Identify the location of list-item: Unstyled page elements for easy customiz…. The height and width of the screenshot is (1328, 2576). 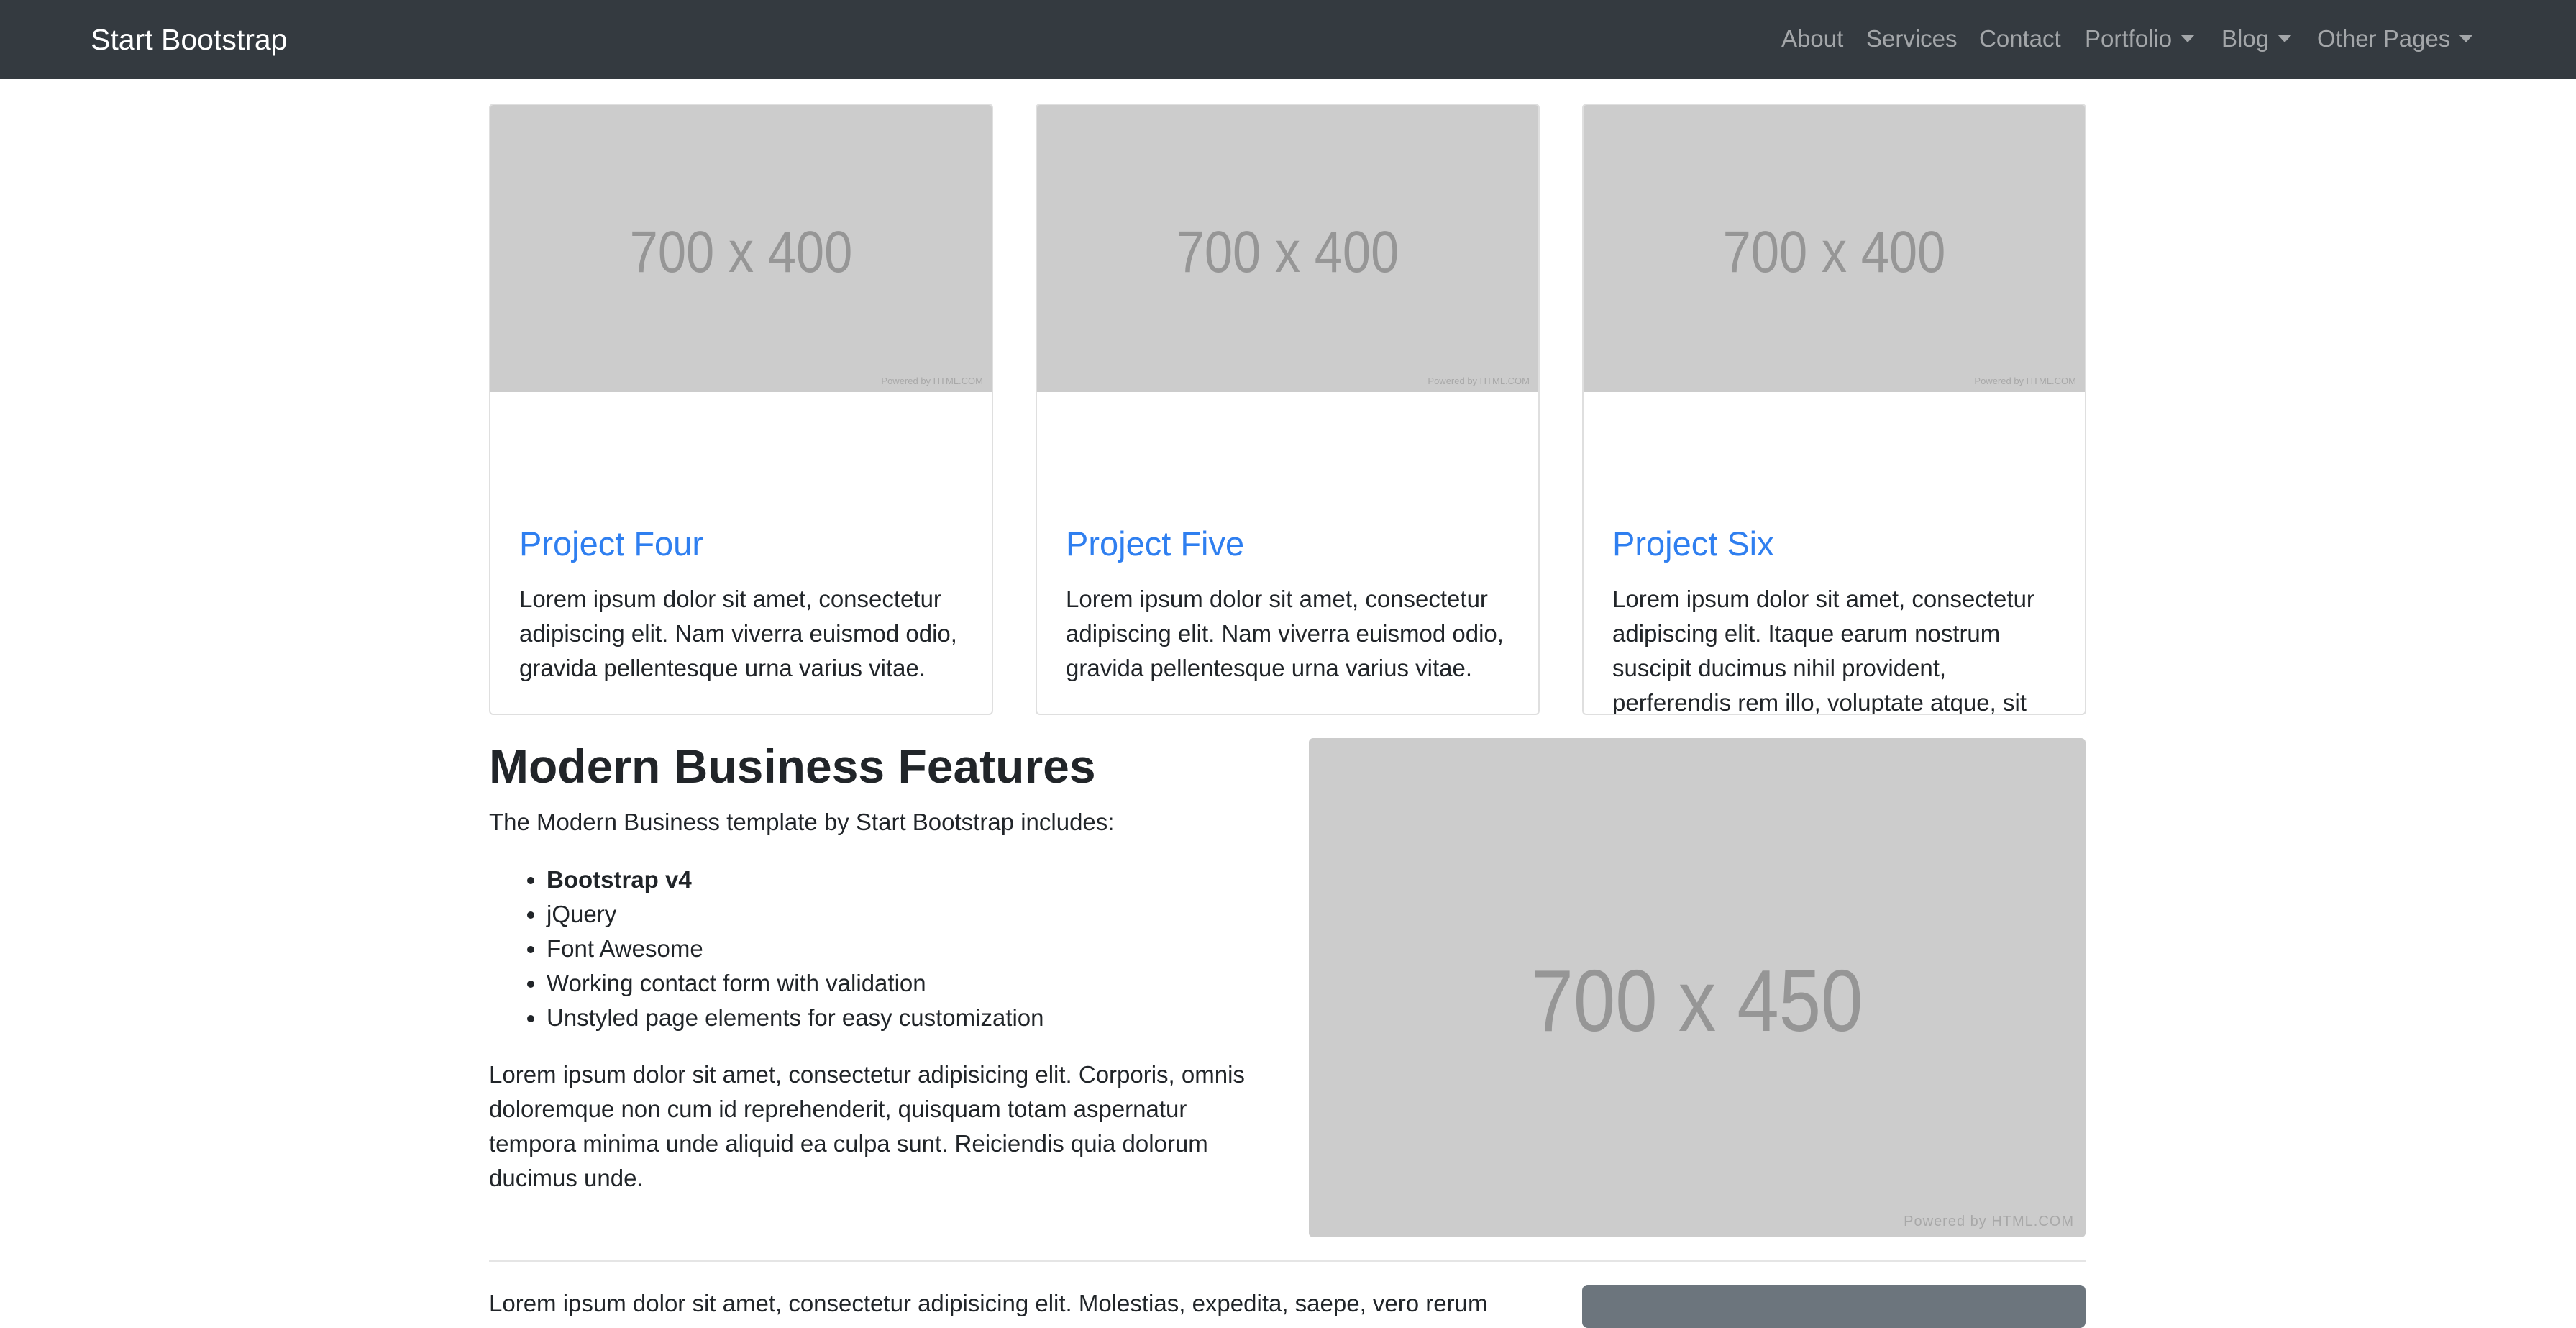
(795, 1018).